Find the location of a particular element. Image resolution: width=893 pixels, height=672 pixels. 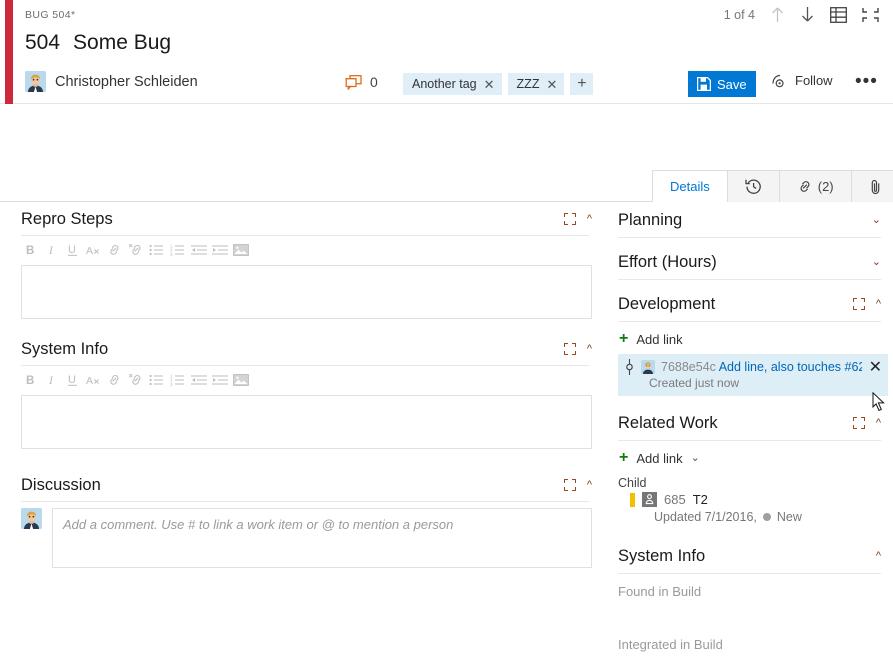

work-item-id: 504 is located at coordinates (43, 42).